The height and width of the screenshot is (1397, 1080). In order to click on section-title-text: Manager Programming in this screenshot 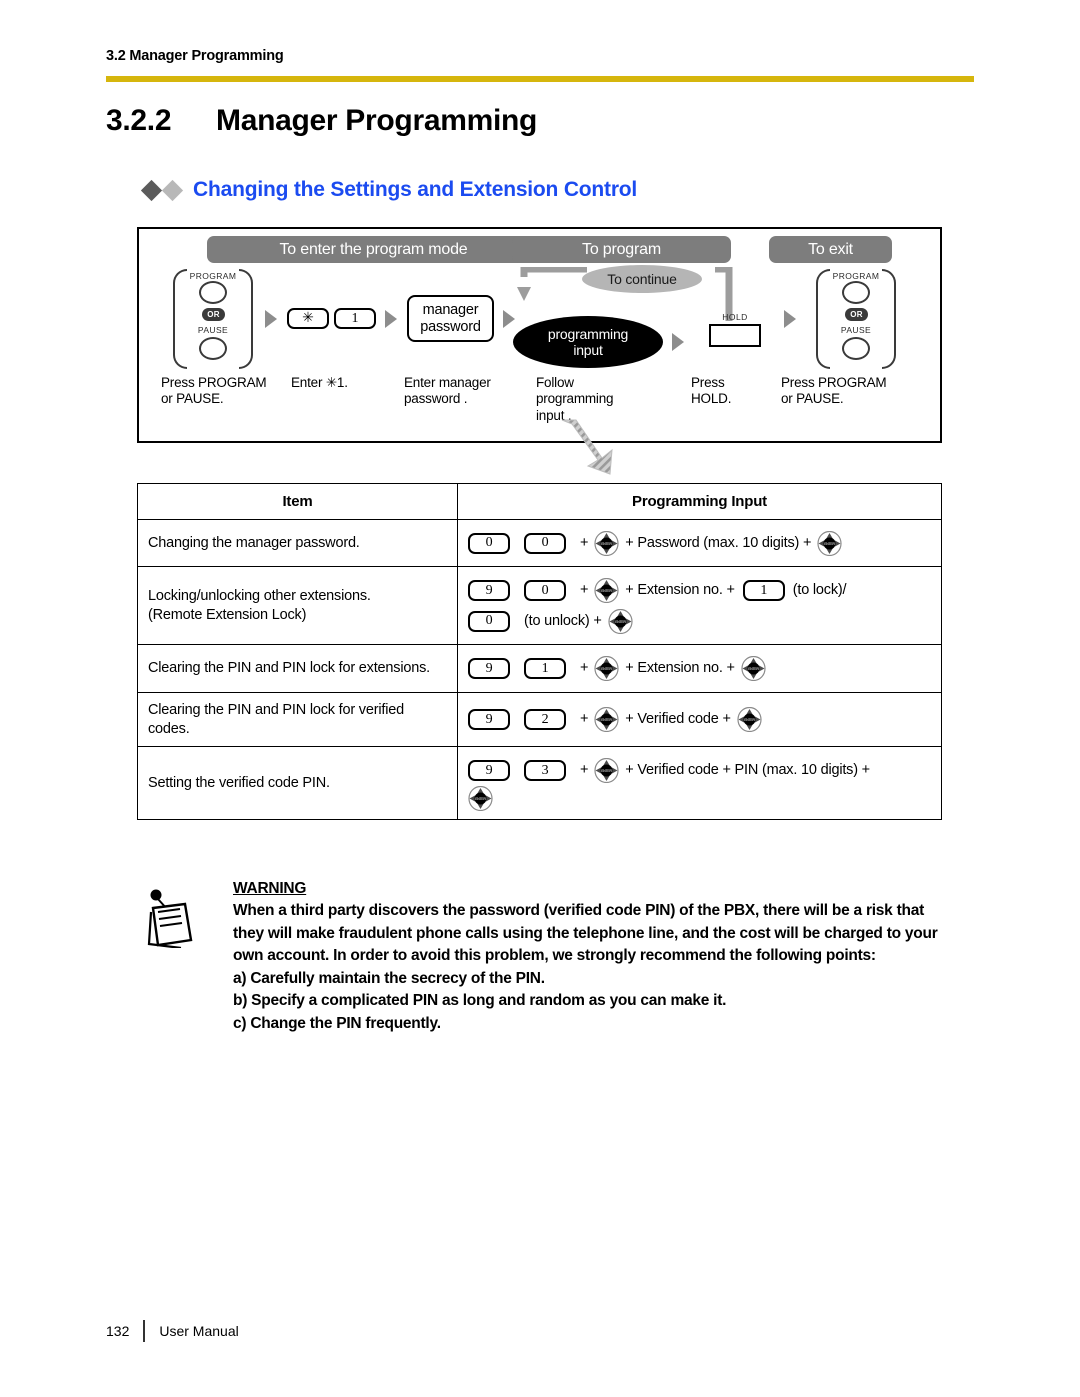, I will do `click(377, 120)`.